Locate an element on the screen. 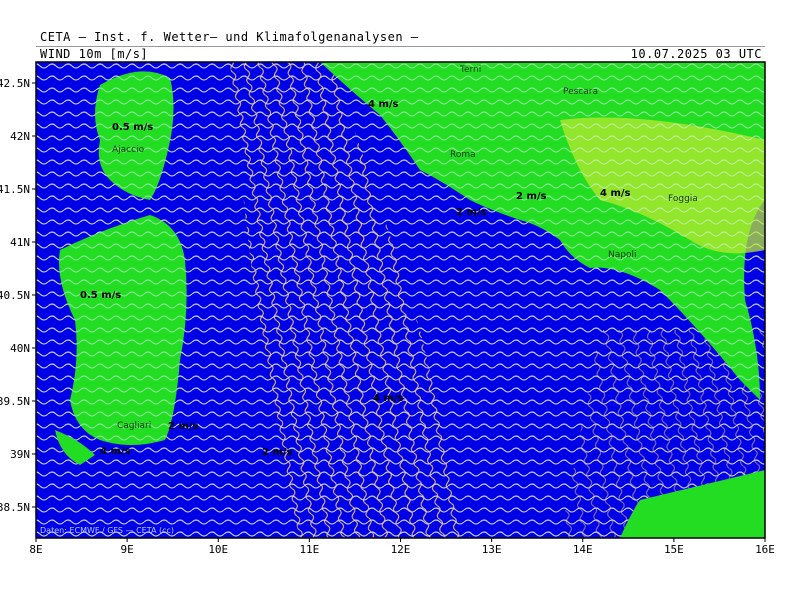  lon-tick-label: 10E is located at coordinates (218, 549).